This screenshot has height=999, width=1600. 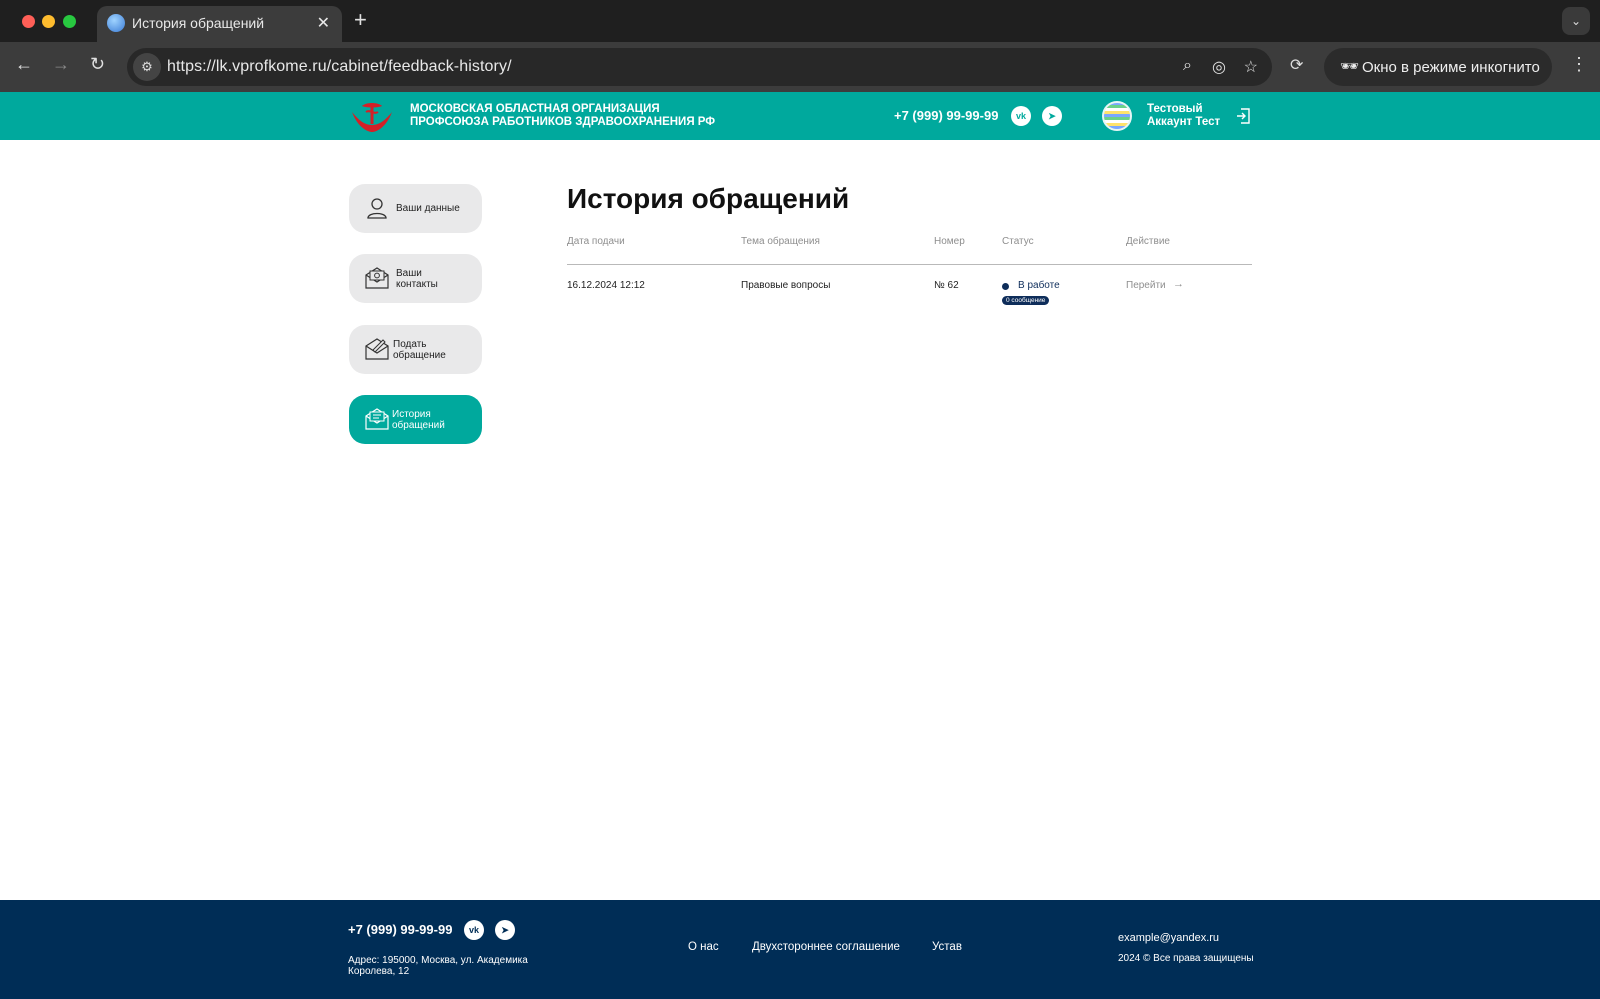 I want to click on footer-link-agreement: Двухстороннее соглашение, so click(x=826, y=947).